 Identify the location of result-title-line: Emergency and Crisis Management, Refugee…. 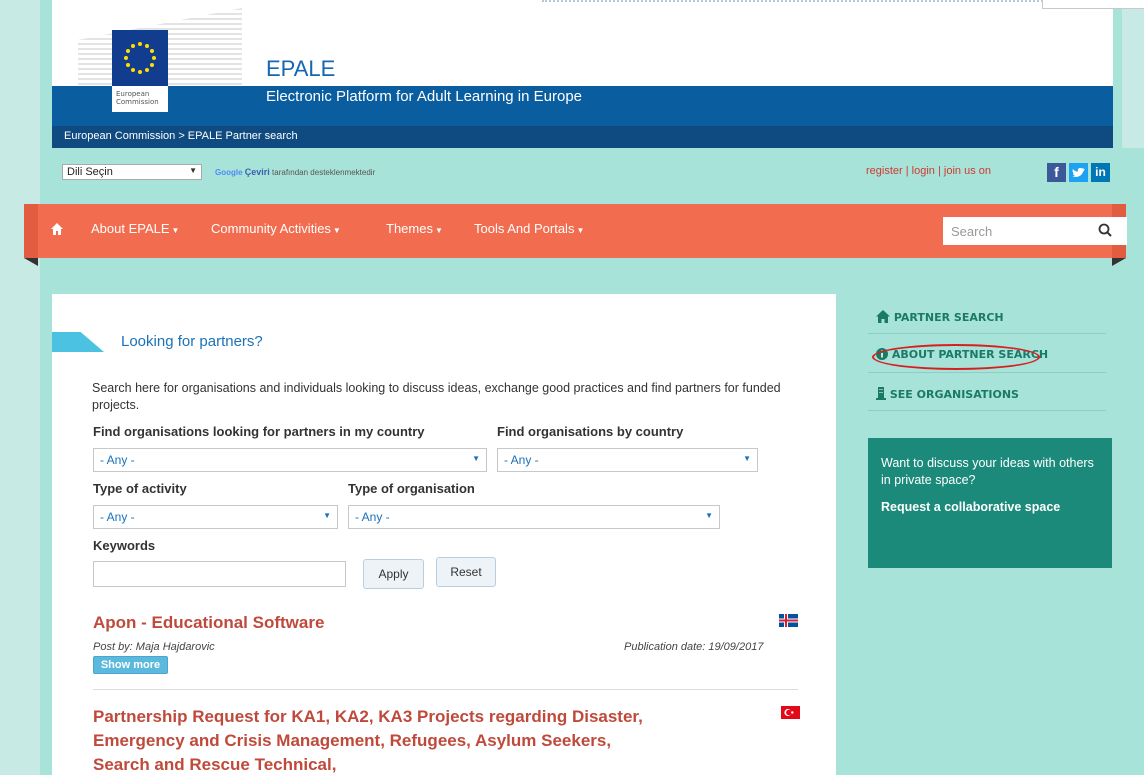
(352, 741).